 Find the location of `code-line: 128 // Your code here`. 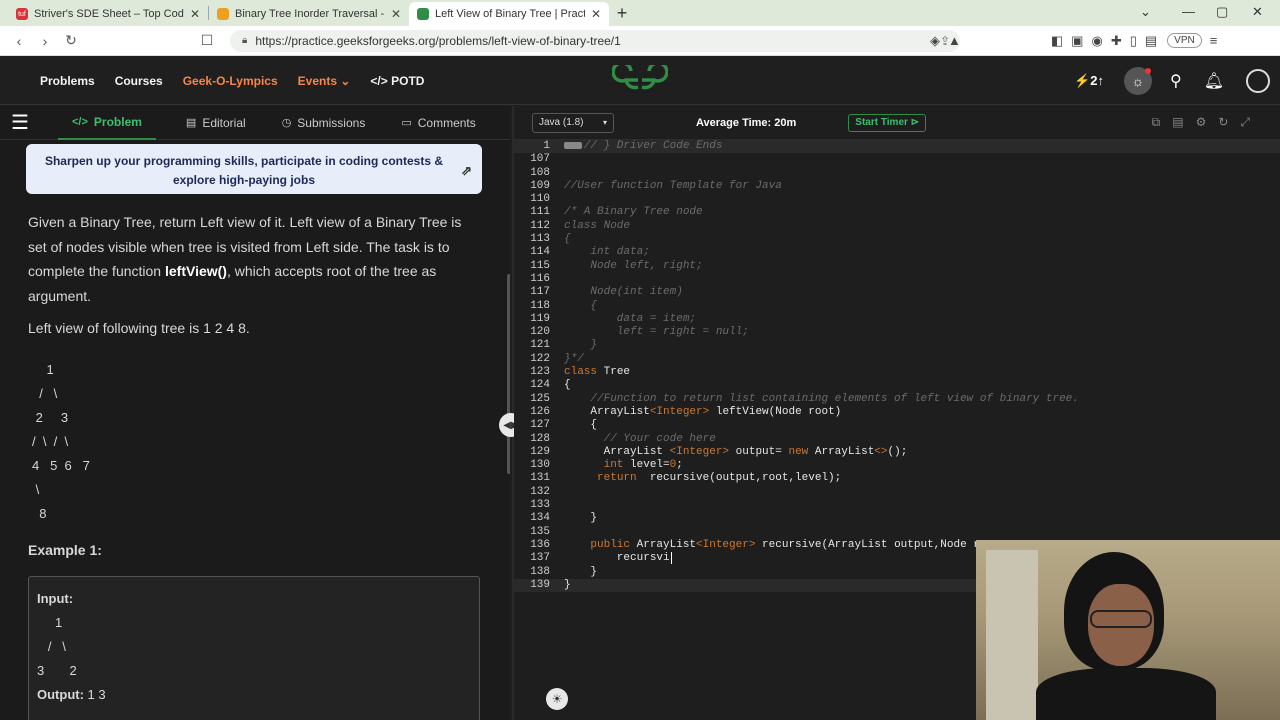

code-line: 128 // Your code here is located at coordinates (897, 439).